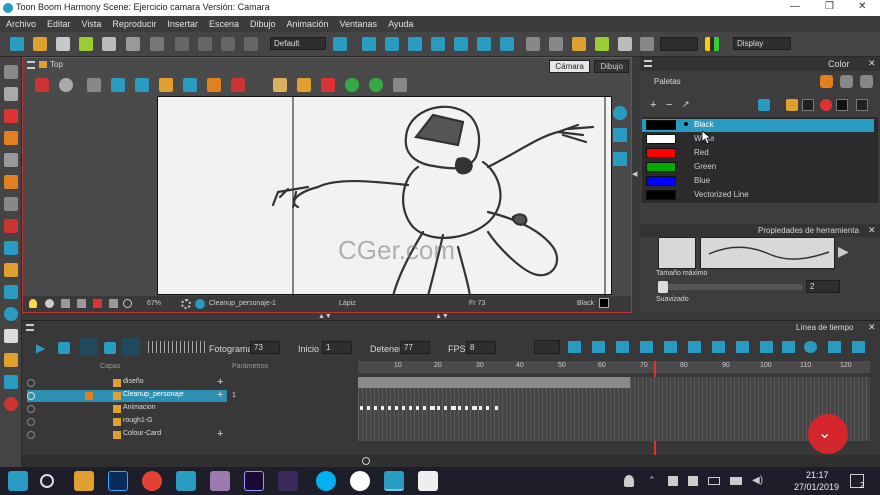  I want to click on add-key-icon, so click(766, 347).